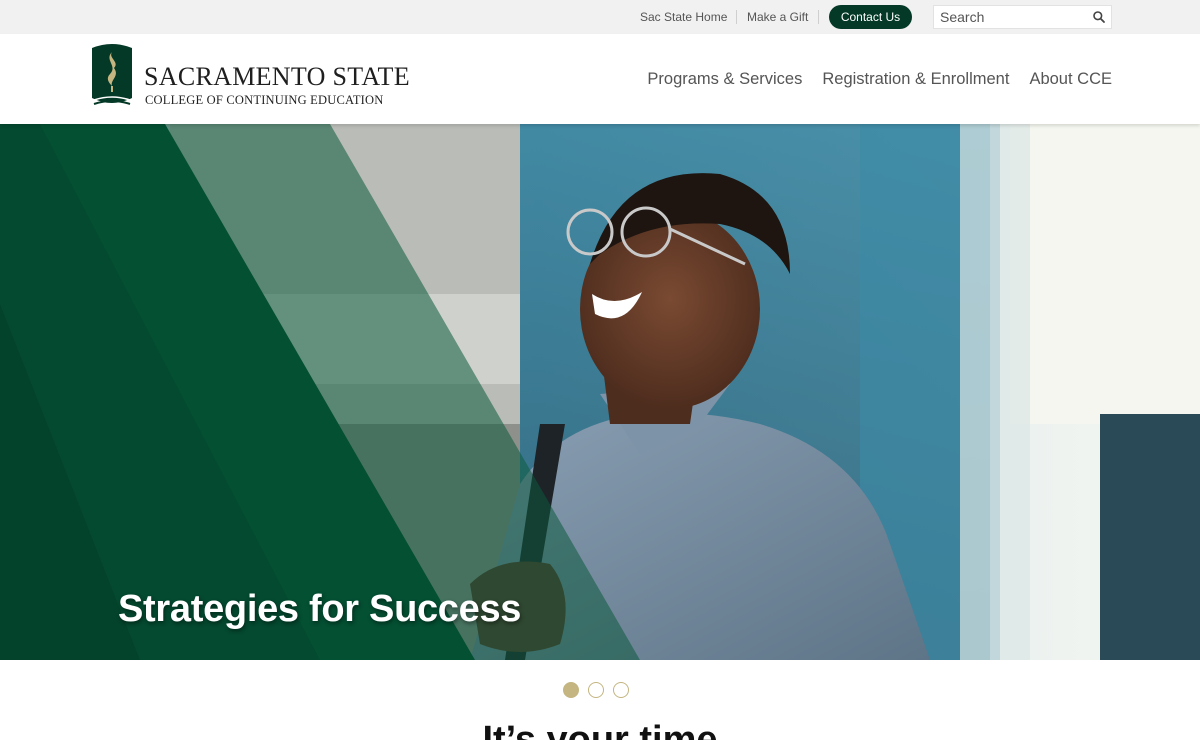  What do you see at coordinates (870, 17) in the screenshot?
I see `contact-us-button: Contact Us` at bounding box center [870, 17].